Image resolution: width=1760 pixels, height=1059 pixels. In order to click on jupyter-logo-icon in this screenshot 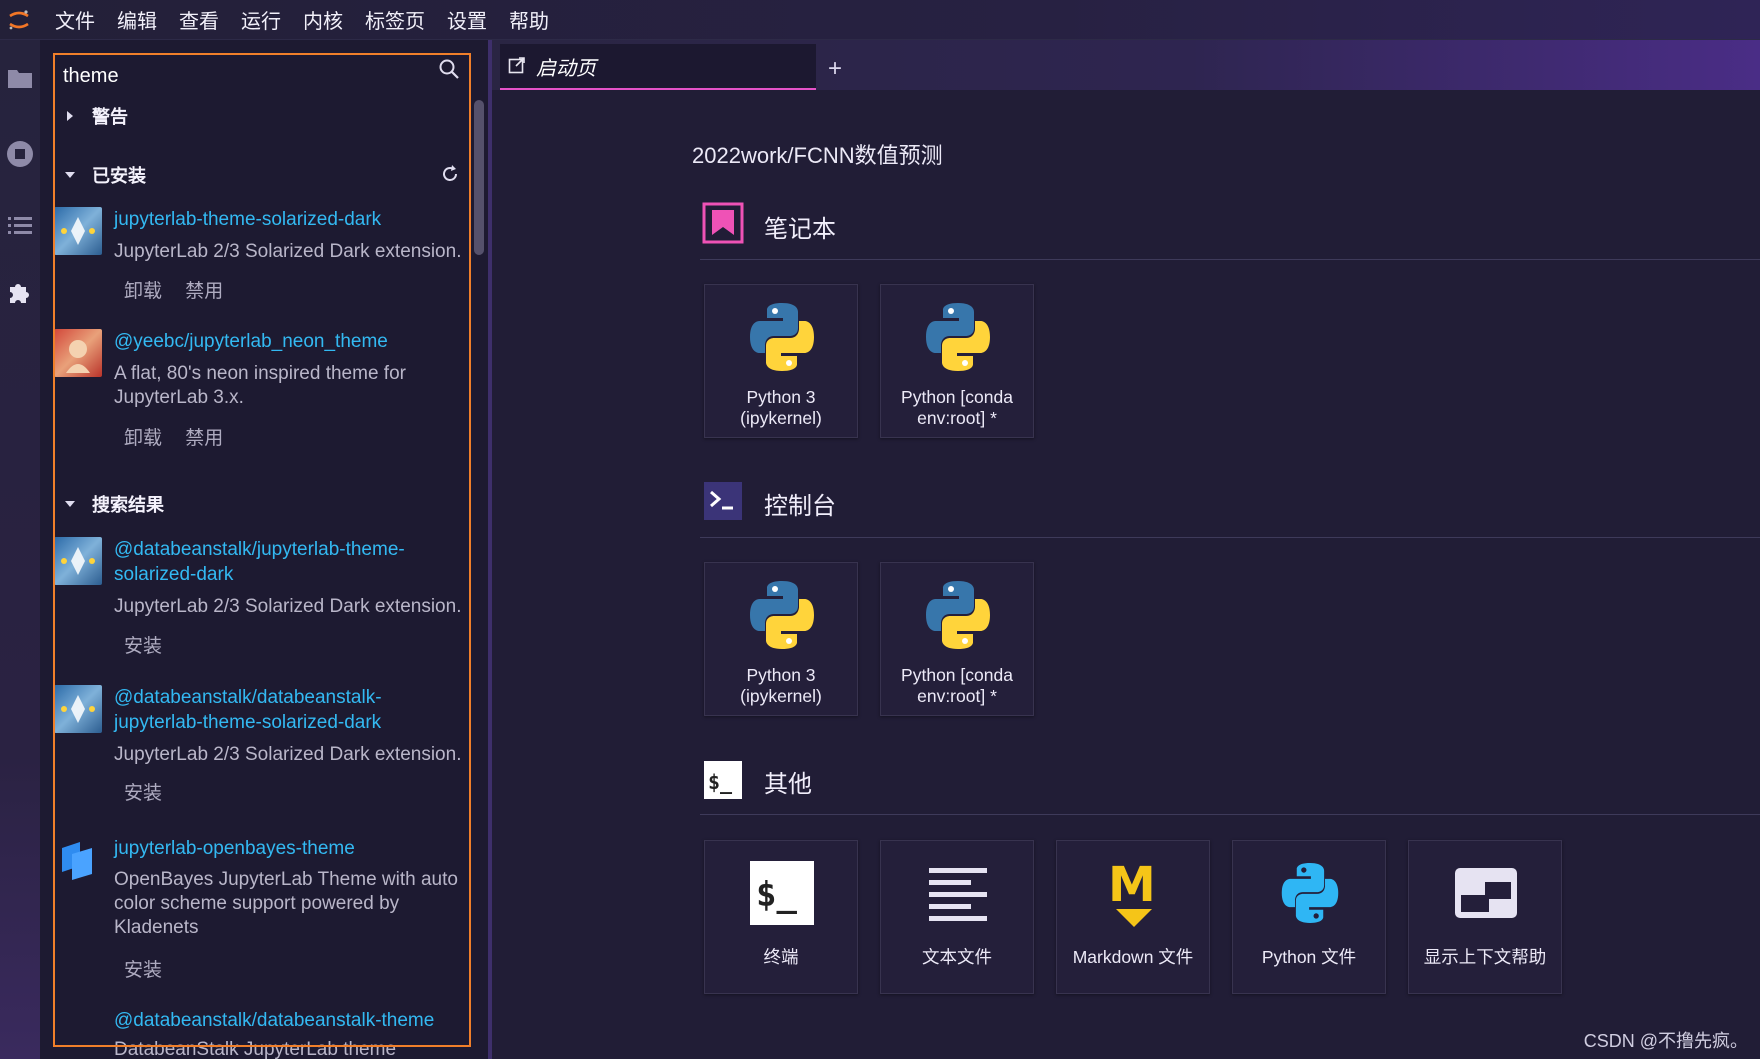, I will do `click(19, 20)`.